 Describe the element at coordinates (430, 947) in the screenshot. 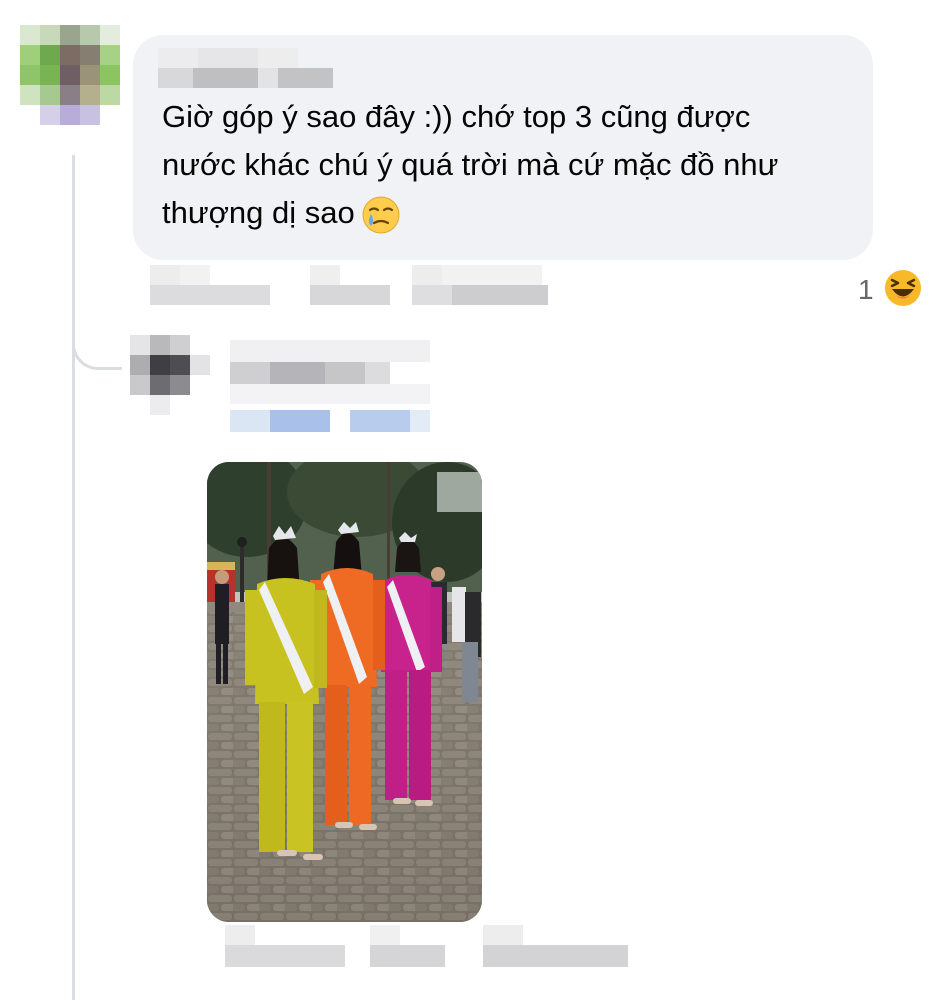

I see `reply-actions` at that location.